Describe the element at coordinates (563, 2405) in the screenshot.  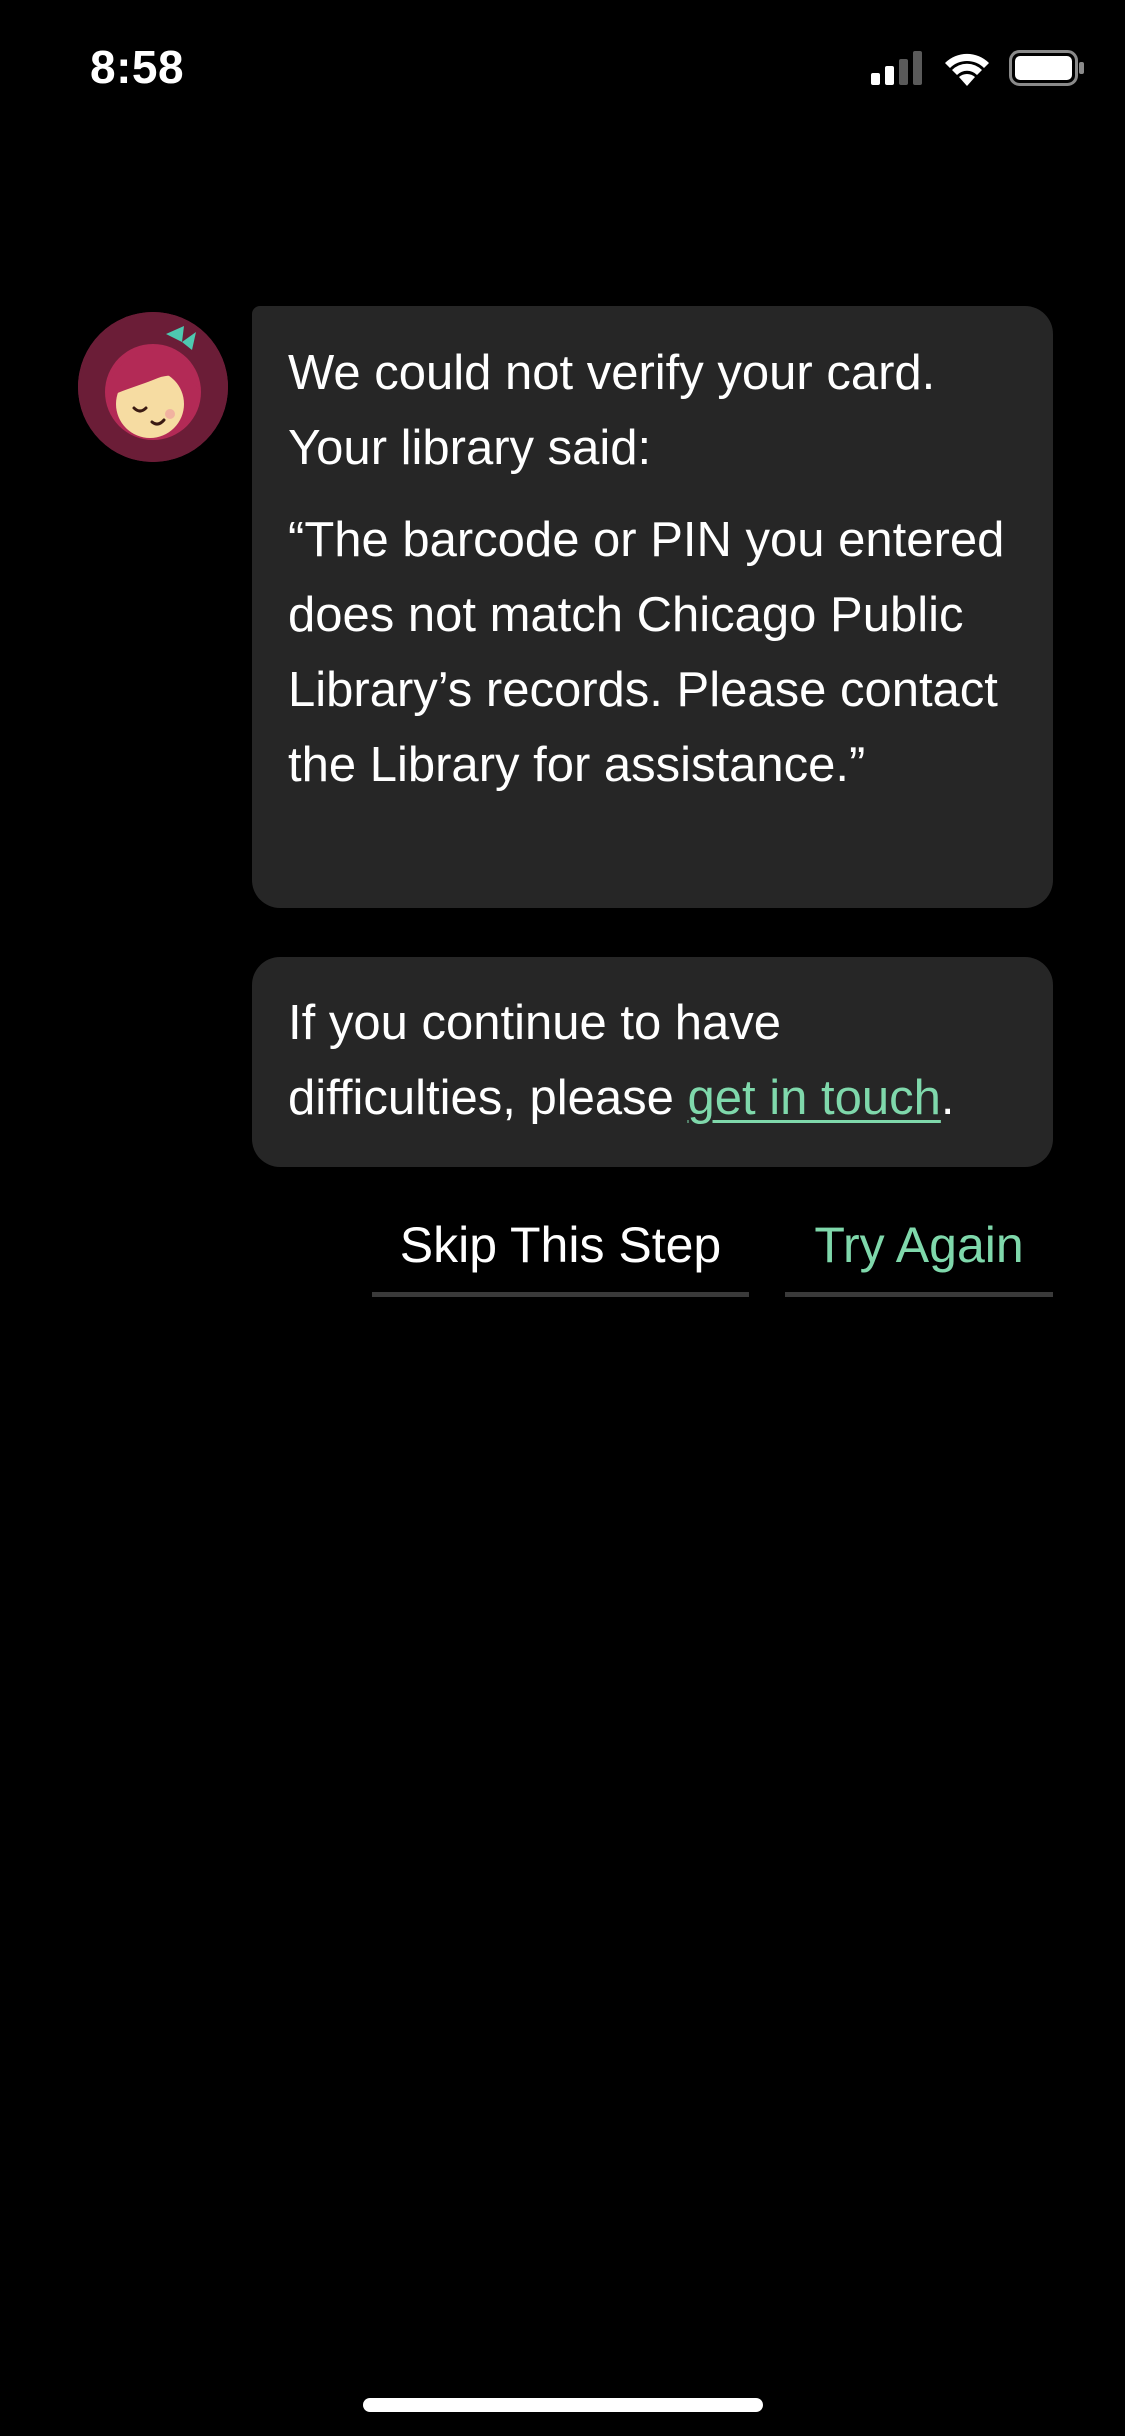
I see `home-indicator` at that location.